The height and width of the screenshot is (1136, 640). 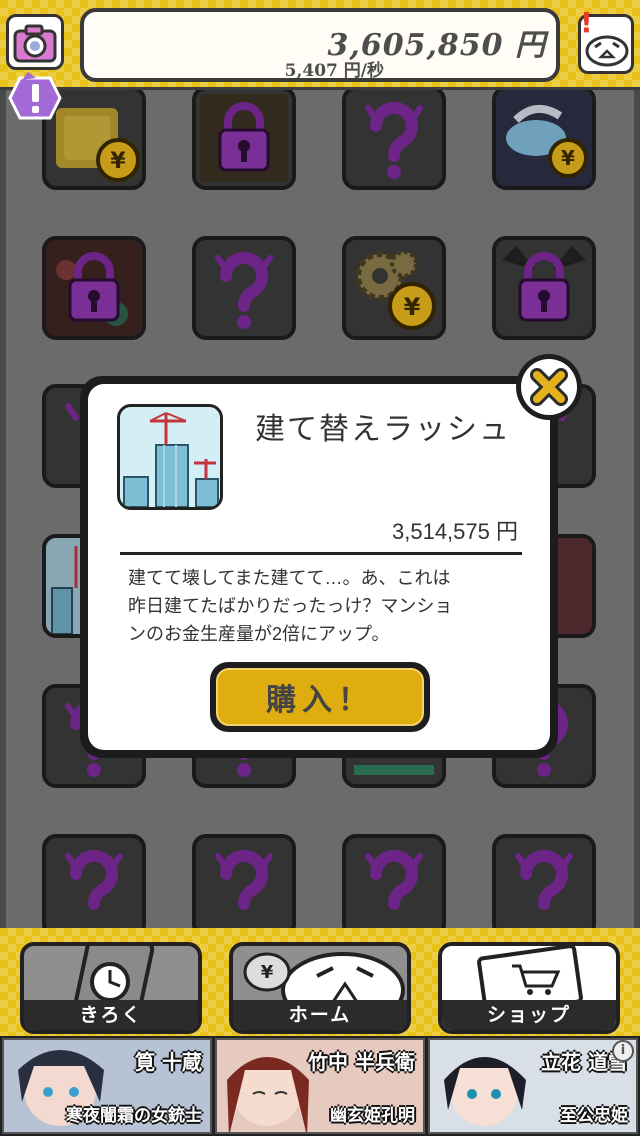 What do you see at coordinates (290, 606) in the screenshot?
I see `description-line: 昨日建てたばかりだったっけ？マンショ` at bounding box center [290, 606].